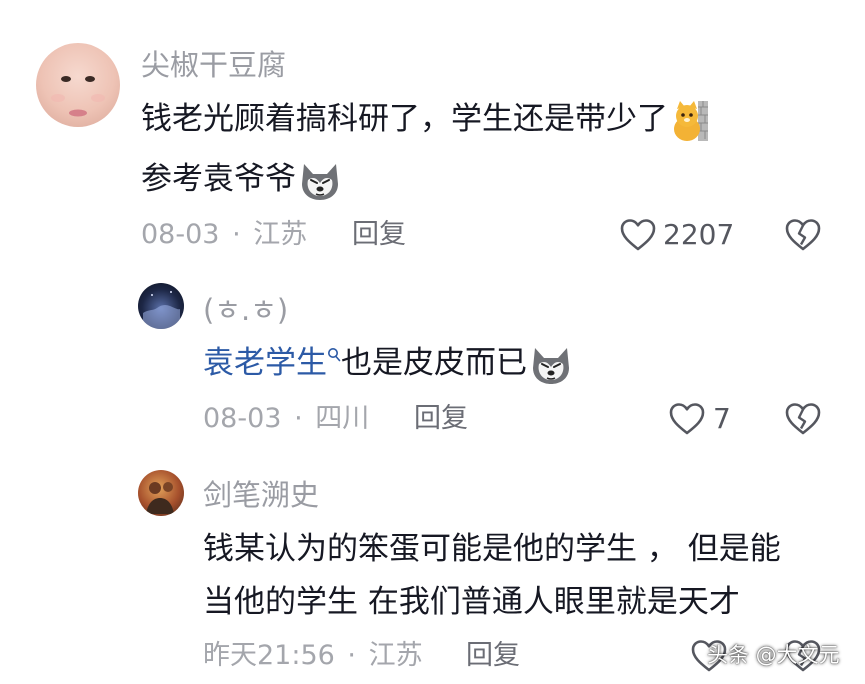 The width and height of the screenshot is (865, 684). Describe the element at coordinates (492, 549) in the screenshot. I see `comment-text-line-1: 钱某认为的笨蛋可能是他的学生 ， 但是能` at that location.